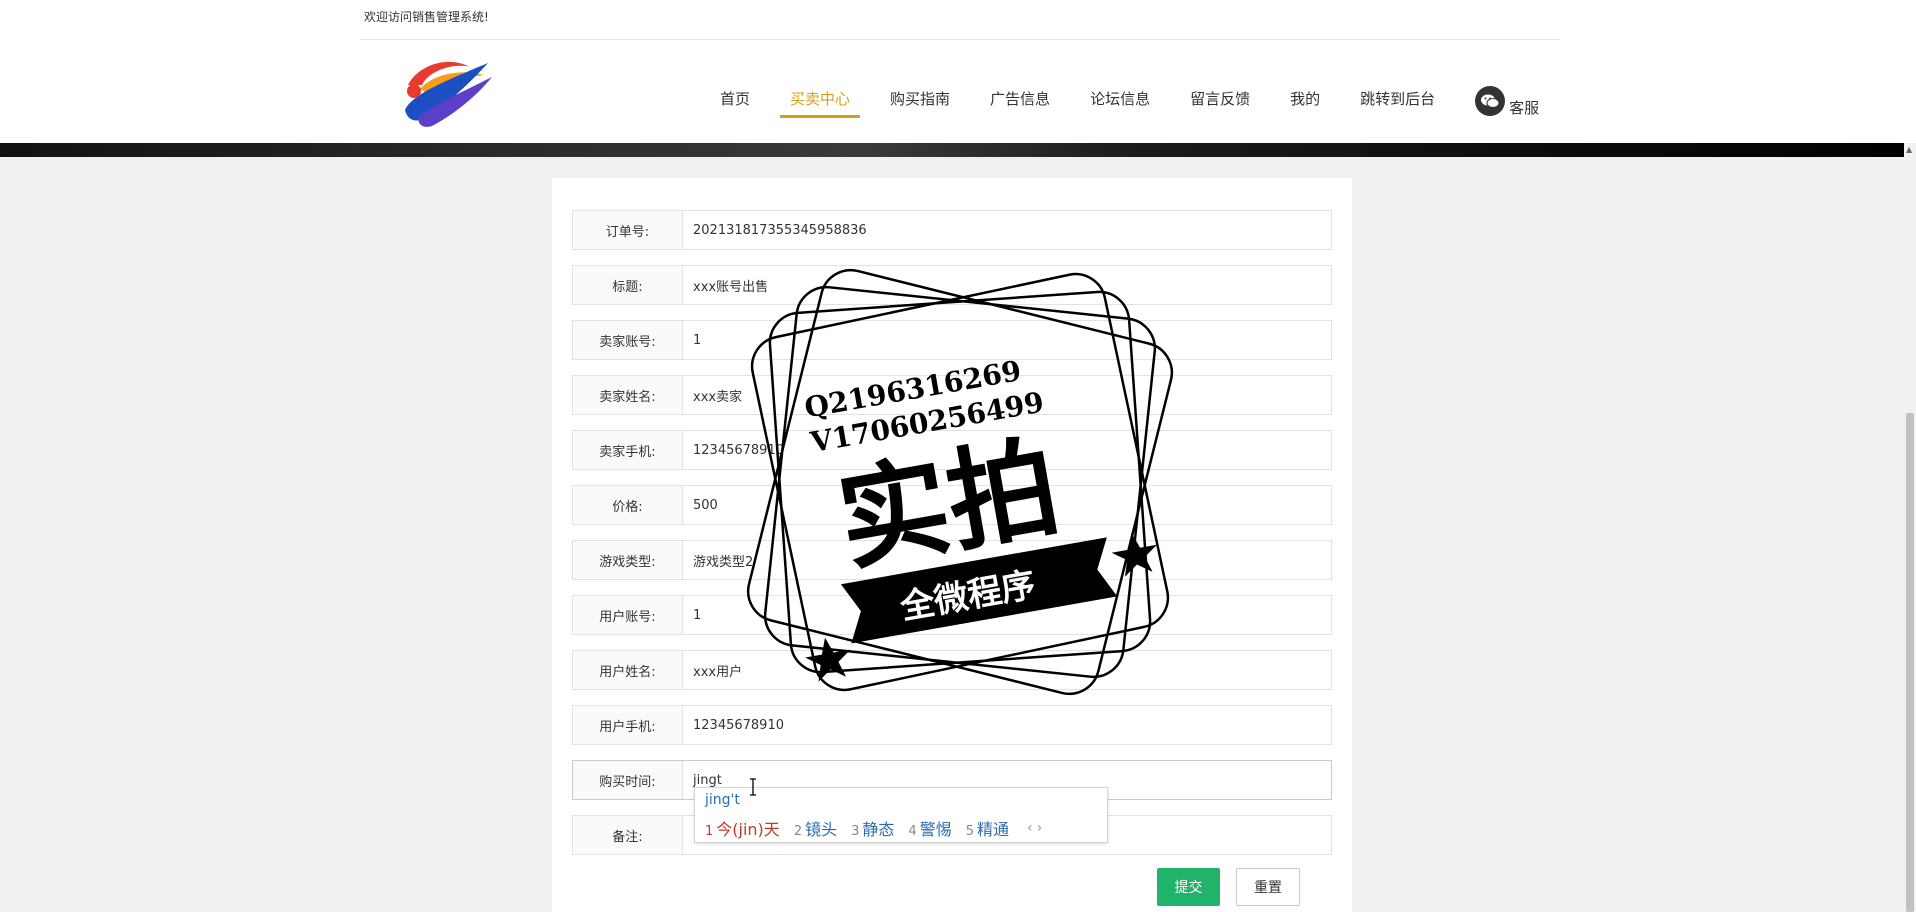 The width and height of the screenshot is (1916, 912). I want to click on field-label: 标题:, so click(628, 285).